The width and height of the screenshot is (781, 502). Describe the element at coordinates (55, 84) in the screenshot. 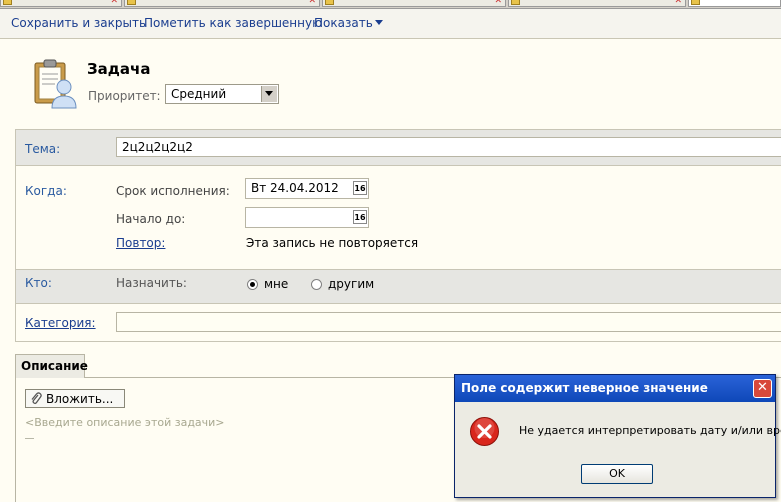

I see `task-clipboard-person-icon` at that location.